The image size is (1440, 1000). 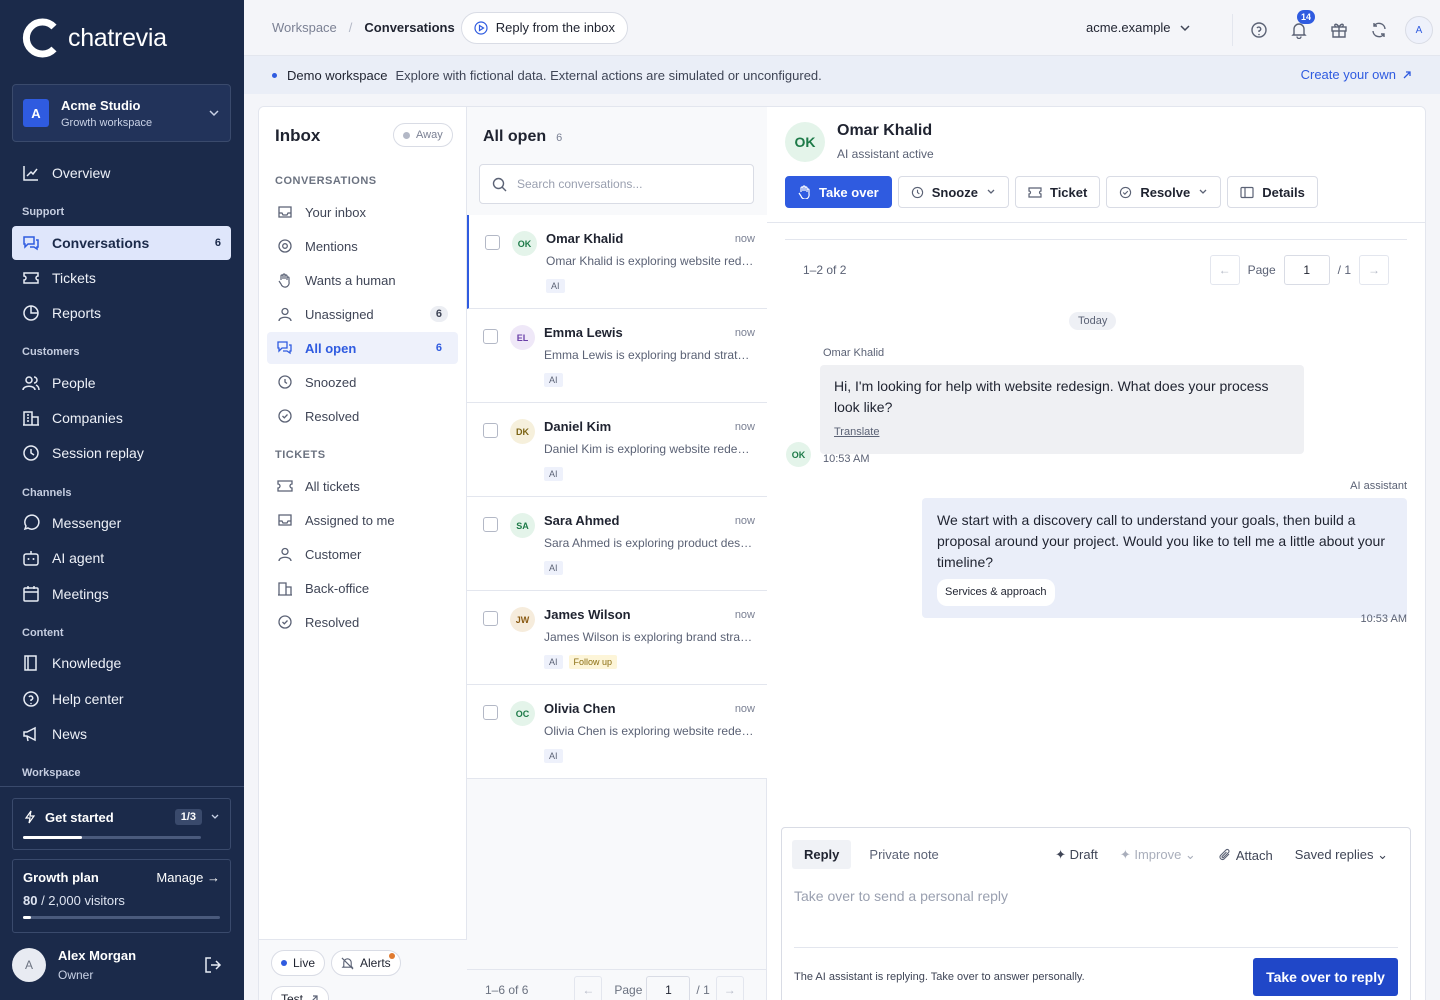 What do you see at coordinates (121, 418) in the screenshot?
I see `nav-companies: Companies` at bounding box center [121, 418].